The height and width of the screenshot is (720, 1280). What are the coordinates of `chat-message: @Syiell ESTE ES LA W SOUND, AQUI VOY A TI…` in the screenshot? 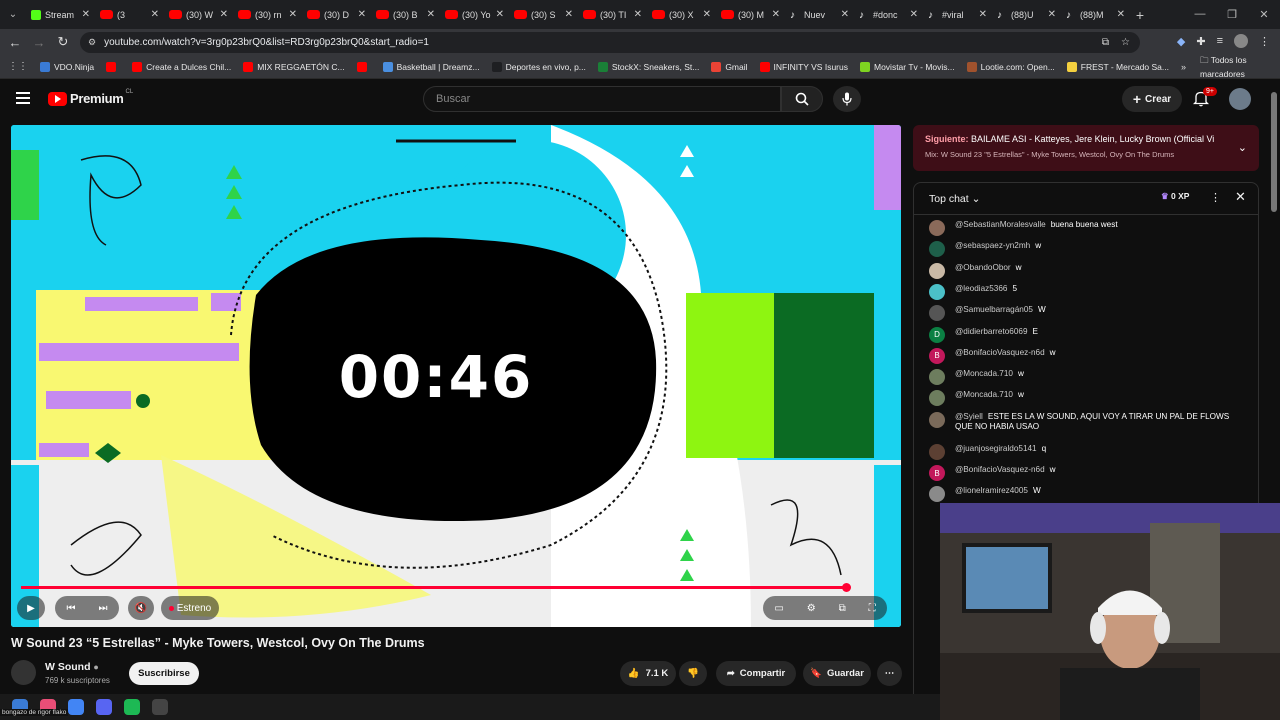 It's located at (1088, 421).